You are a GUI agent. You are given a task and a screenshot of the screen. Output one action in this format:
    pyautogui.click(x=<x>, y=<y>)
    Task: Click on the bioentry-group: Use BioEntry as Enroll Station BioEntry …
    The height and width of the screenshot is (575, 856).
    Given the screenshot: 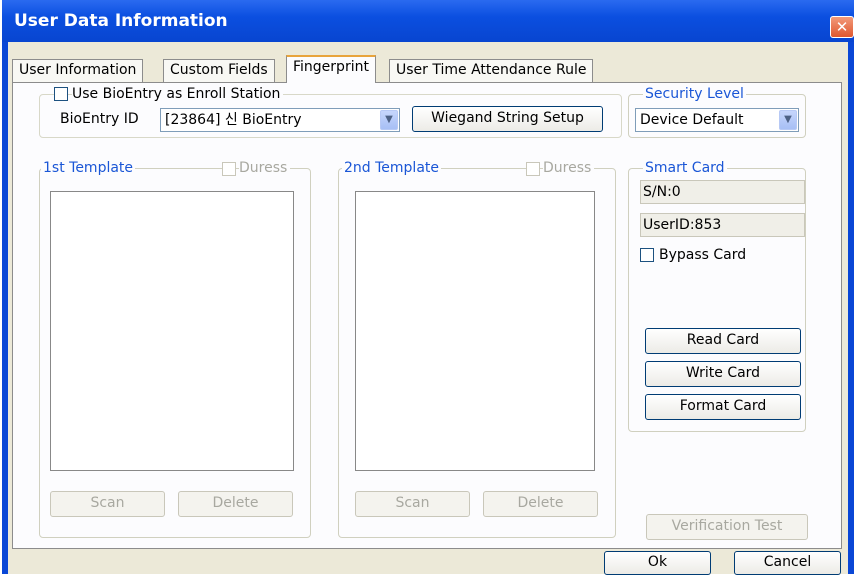 What is the action you would take?
    pyautogui.click(x=330, y=112)
    